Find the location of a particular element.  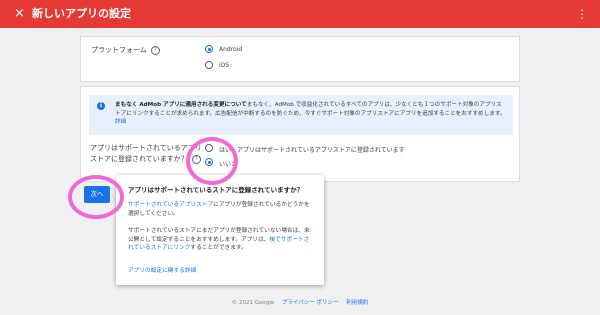

terms-link: 利用規約 is located at coordinates (357, 303).